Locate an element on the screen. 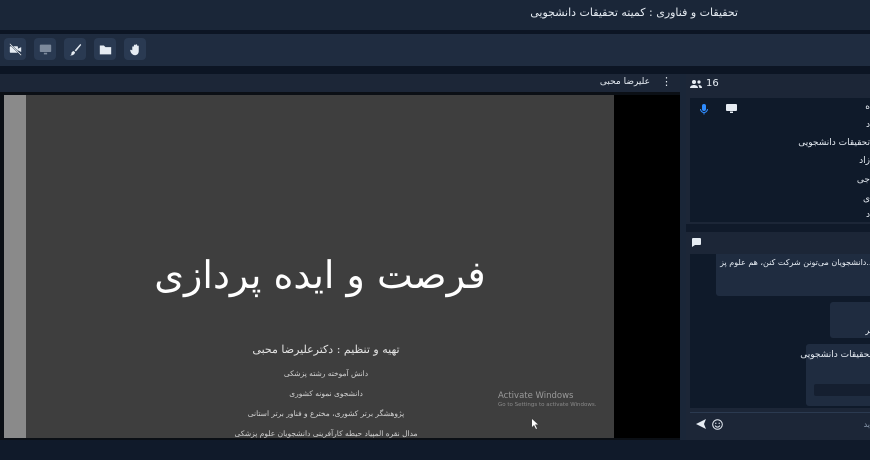  hand-icon is located at coordinates (134, 49).